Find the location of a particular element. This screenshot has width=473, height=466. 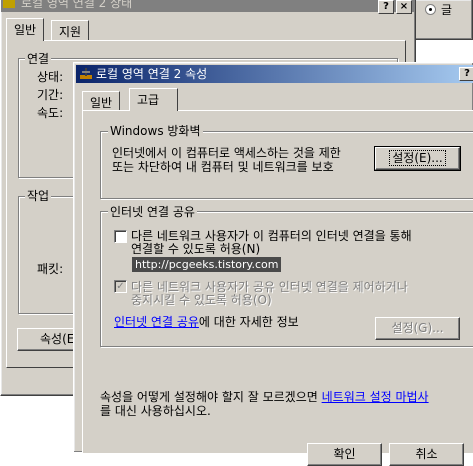

allow-control-label-line2: 중지시킬 수 있도록 허용(O) is located at coordinates (201, 300).